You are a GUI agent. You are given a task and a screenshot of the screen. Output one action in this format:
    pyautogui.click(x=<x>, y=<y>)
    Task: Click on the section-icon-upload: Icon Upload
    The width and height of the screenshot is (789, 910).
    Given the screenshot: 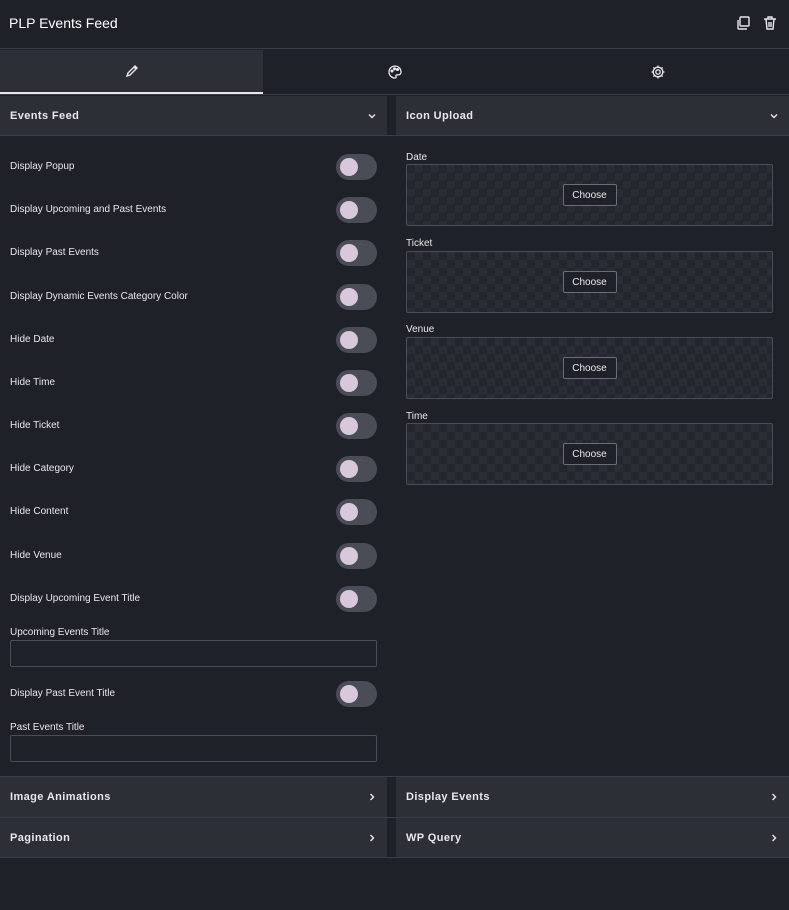 What is the action you would take?
    pyautogui.click(x=592, y=116)
    